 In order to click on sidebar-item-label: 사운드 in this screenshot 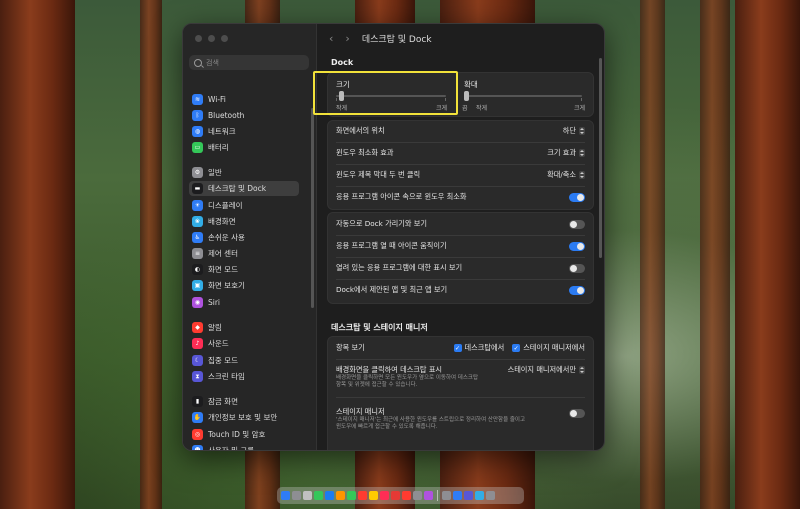, I will do `click(218, 343)`.